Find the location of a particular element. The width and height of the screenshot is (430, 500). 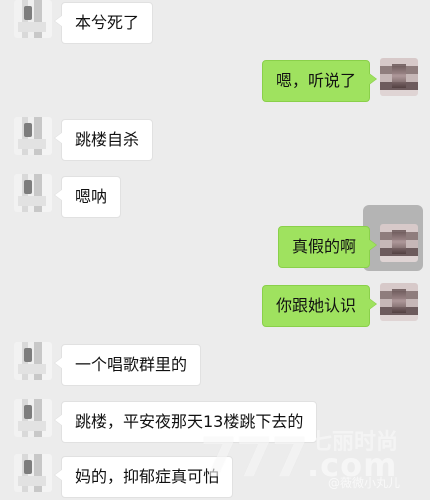

message-bubble-incoming: 嗯呐 is located at coordinates (87, 197).